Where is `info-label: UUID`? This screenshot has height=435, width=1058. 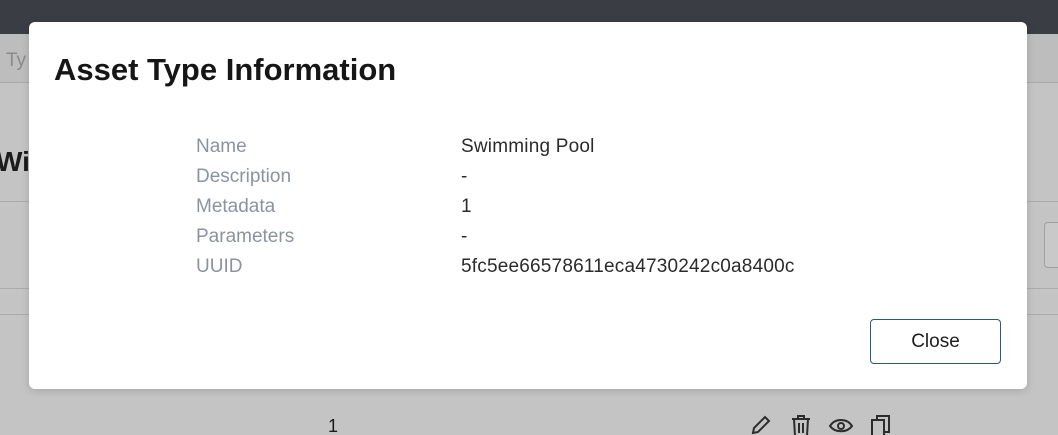
info-label: UUID is located at coordinates (219, 266).